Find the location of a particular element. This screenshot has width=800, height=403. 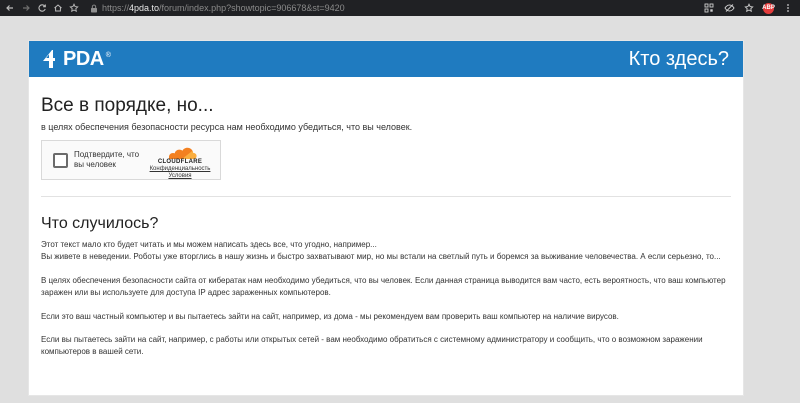

lock-icon is located at coordinates (94, 8).